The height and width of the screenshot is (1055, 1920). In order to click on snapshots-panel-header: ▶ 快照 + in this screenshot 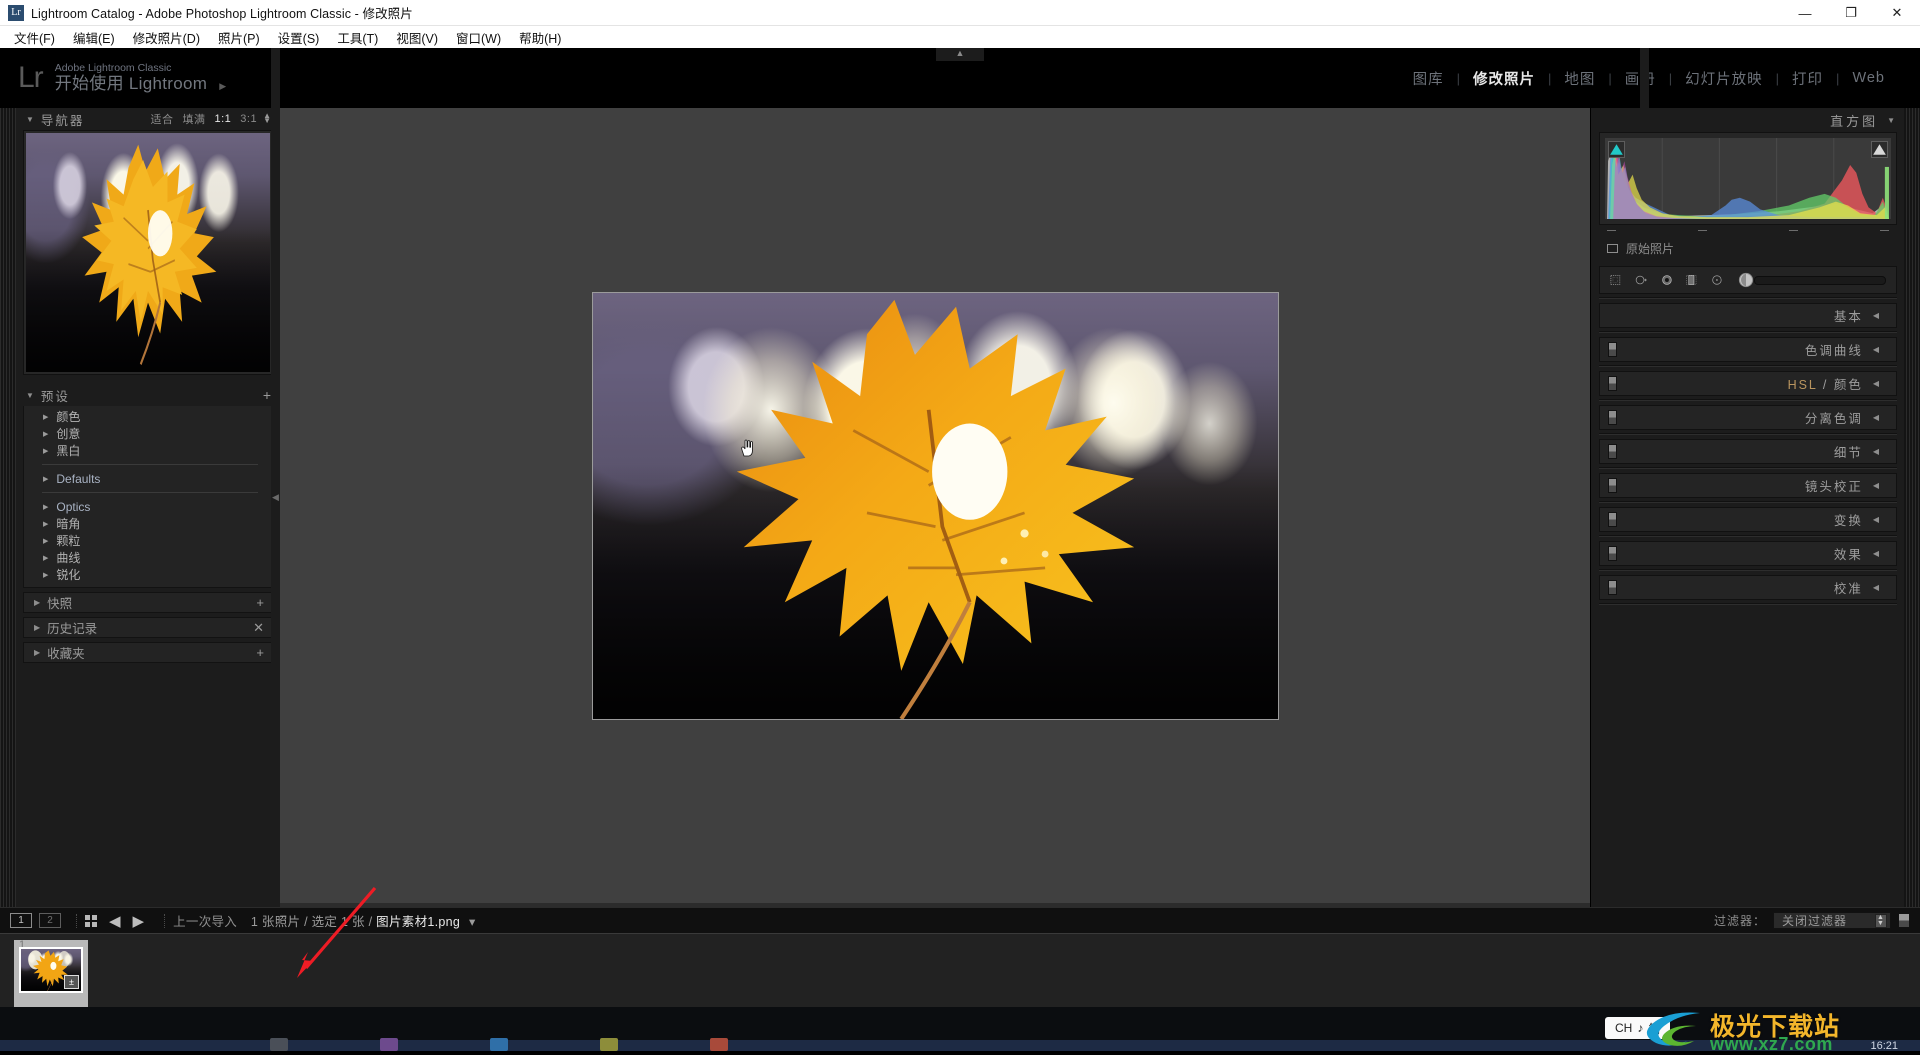, I will do `click(148, 602)`.